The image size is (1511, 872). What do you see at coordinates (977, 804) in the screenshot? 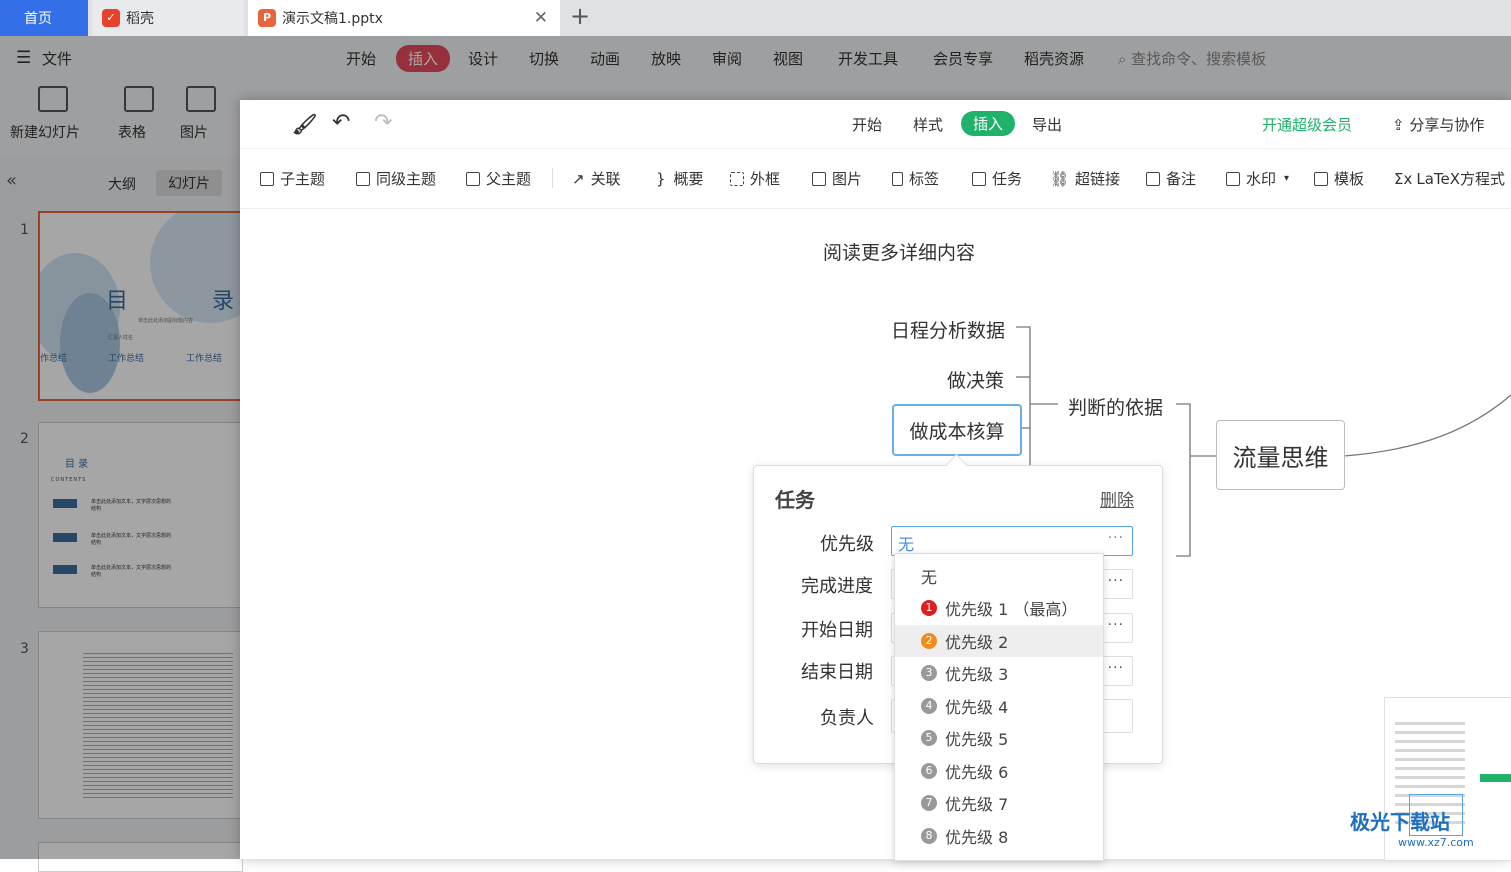
I see `option-label: 优先级 7` at bounding box center [977, 804].